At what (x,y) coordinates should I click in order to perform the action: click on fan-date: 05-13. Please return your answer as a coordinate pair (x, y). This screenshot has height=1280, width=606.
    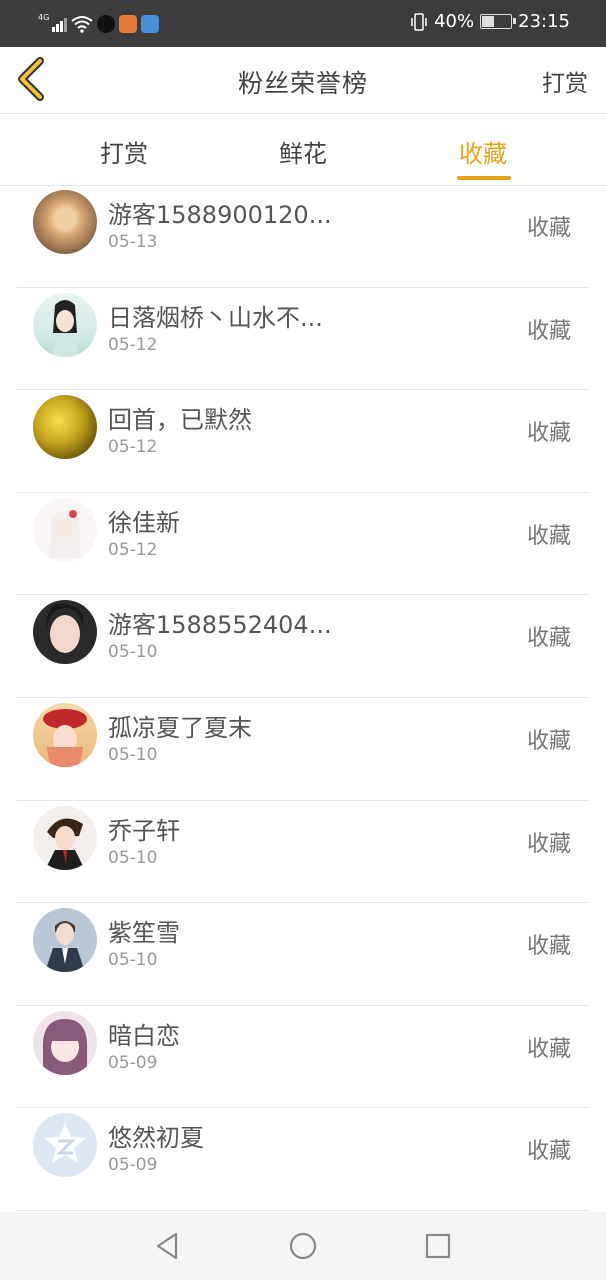
    Looking at the image, I should click on (133, 242).